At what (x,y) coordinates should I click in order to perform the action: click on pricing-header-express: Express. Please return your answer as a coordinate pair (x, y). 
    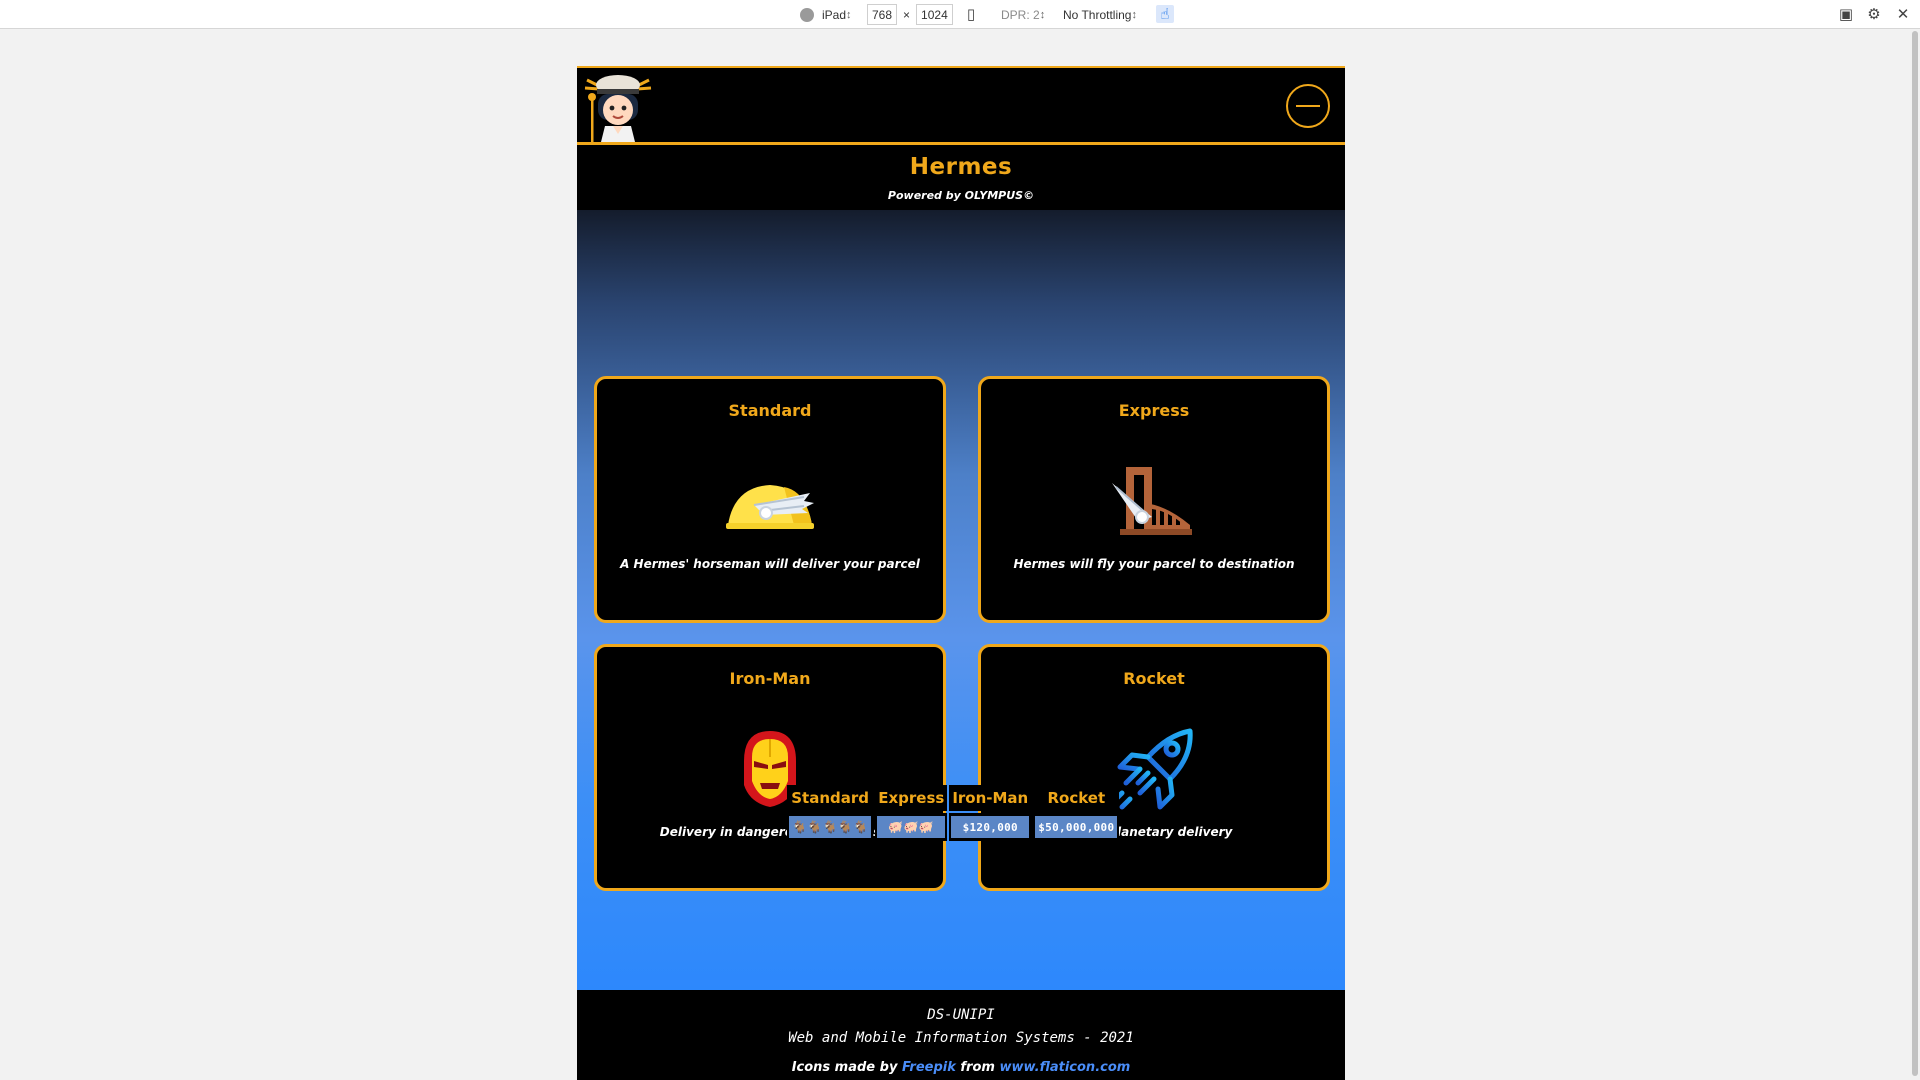
    Looking at the image, I should click on (911, 798).